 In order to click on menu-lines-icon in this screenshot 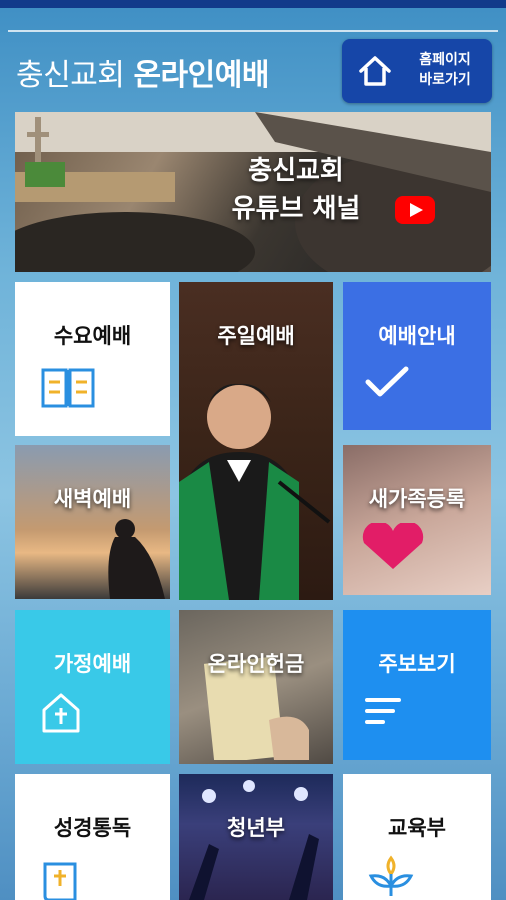, I will do `click(383, 711)`.